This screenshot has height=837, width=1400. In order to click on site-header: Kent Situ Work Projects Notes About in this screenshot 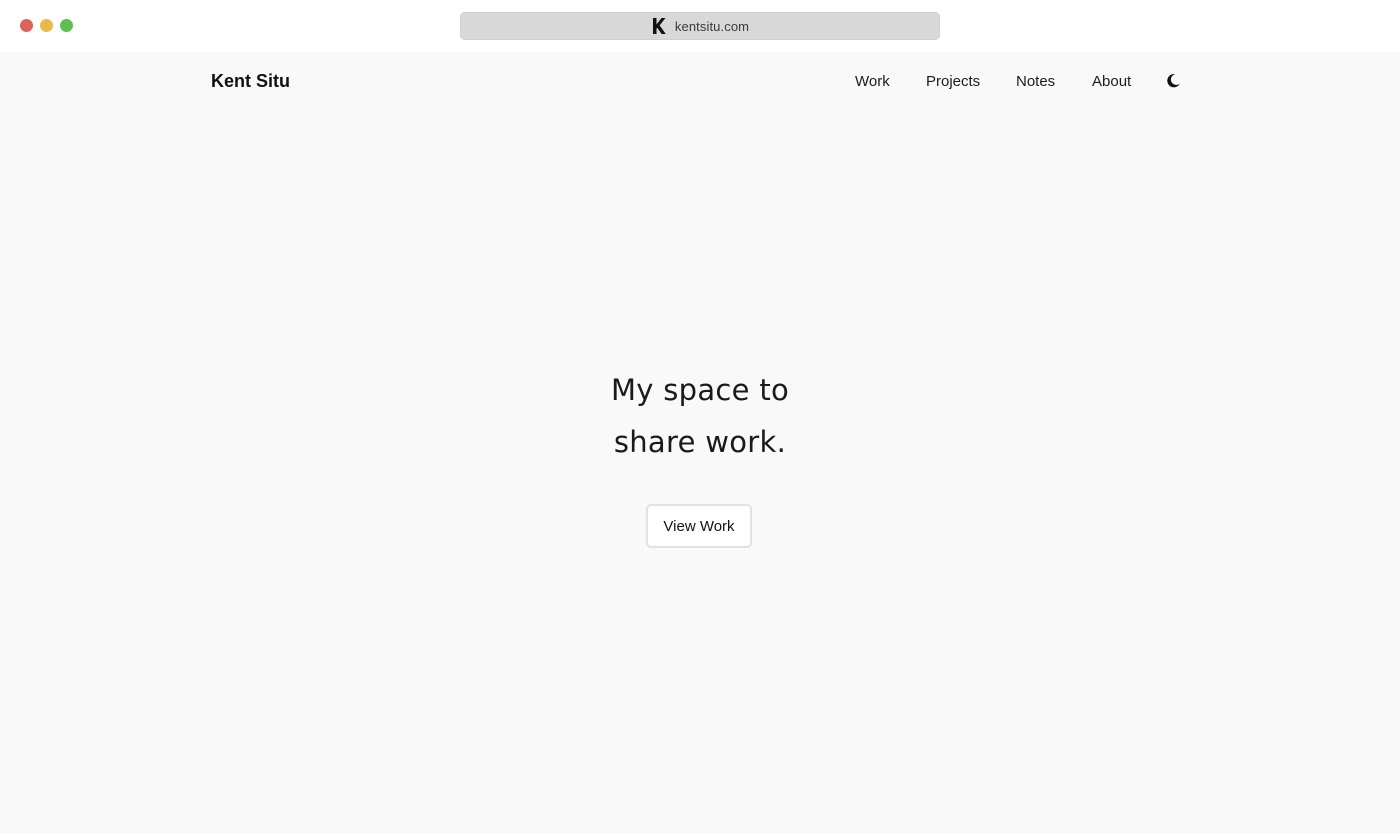, I will do `click(700, 82)`.